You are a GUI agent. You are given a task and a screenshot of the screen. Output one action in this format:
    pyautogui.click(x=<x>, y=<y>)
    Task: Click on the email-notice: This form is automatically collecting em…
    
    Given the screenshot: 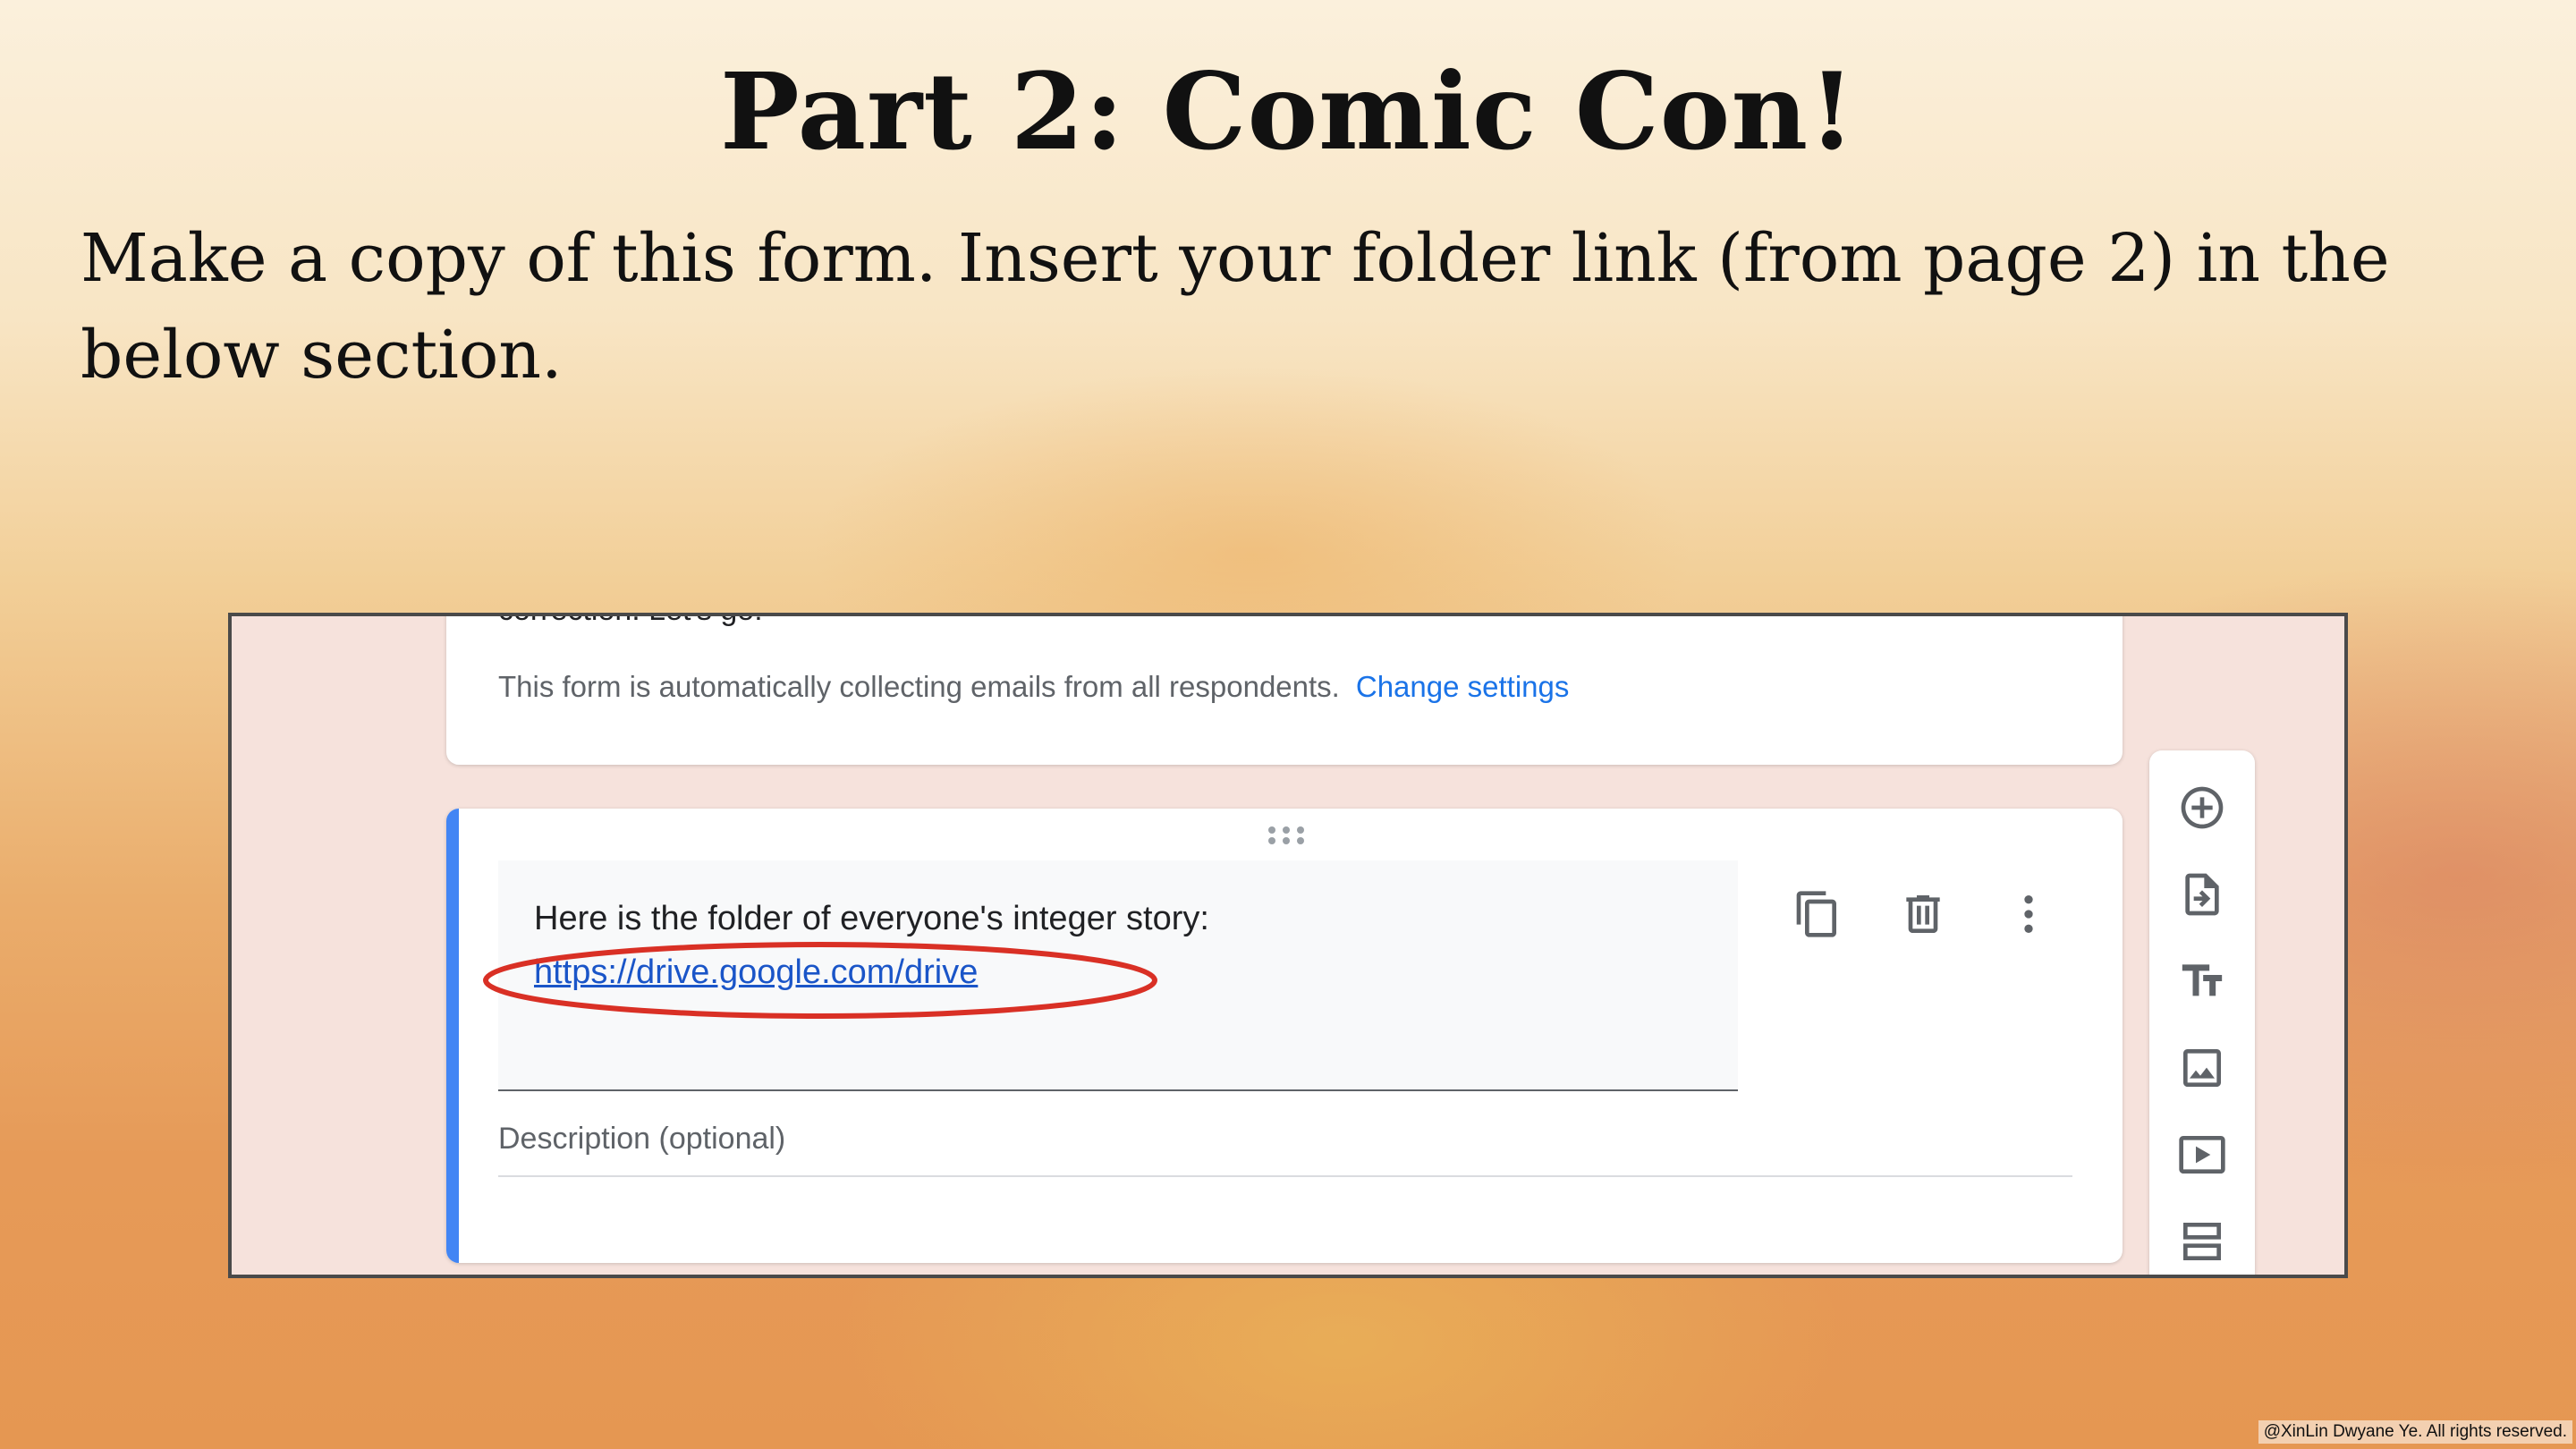 What is the action you would take?
    pyautogui.click(x=1033, y=687)
    